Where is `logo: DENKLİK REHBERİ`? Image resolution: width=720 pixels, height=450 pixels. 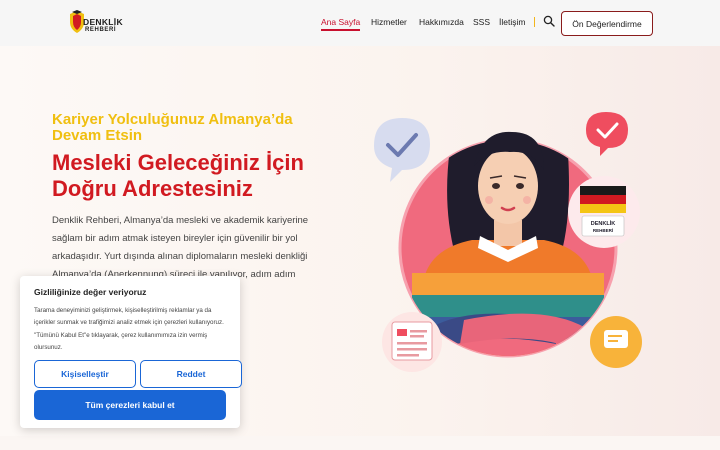
logo: DENKLİK REHBERİ is located at coordinates (100, 23).